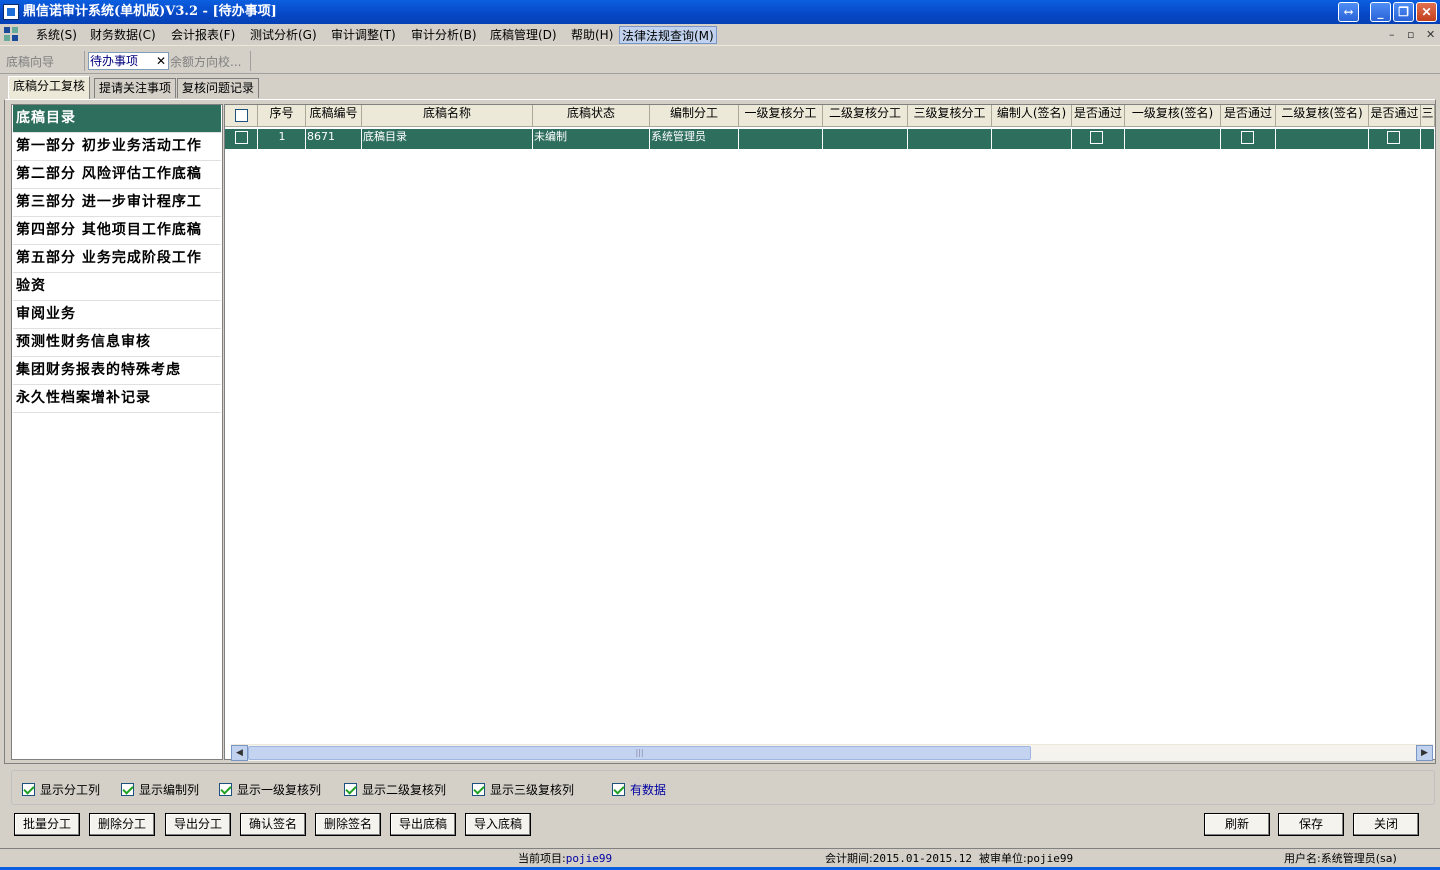 The width and height of the screenshot is (1440, 870). I want to click on refresh-button: 刷新, so click(1237, 824).